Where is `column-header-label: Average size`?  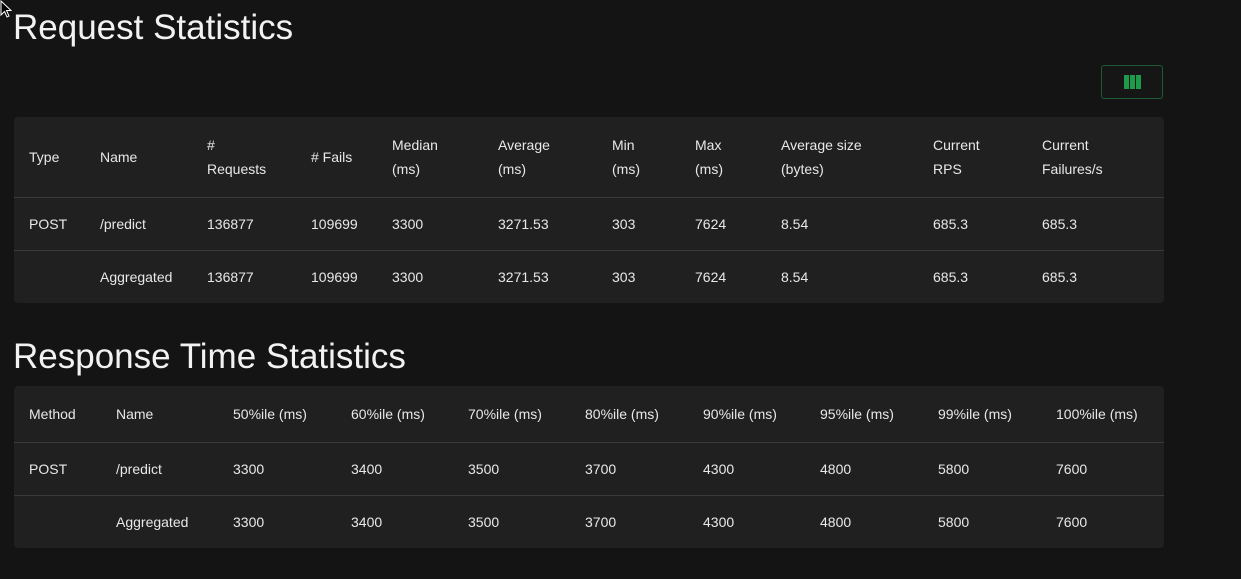 column-header-label: Average size is located at coordinates (821, 144).